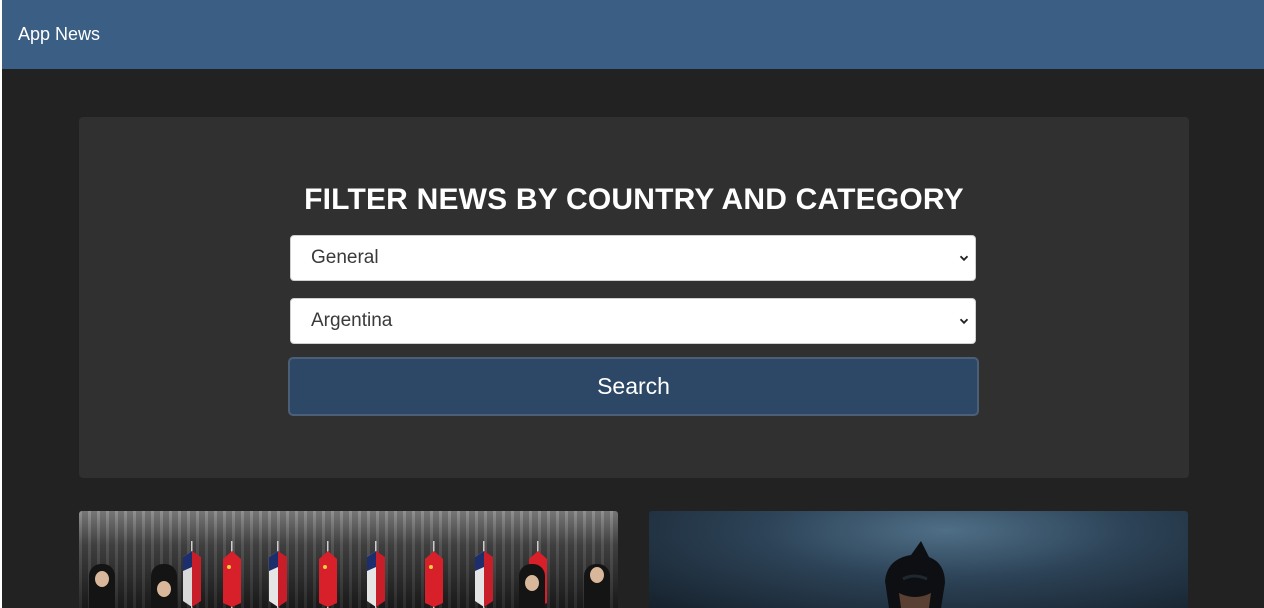 This screenshot has width=1264, height=608. I want to click on country-select-value: Argentina, so click(352, 320).